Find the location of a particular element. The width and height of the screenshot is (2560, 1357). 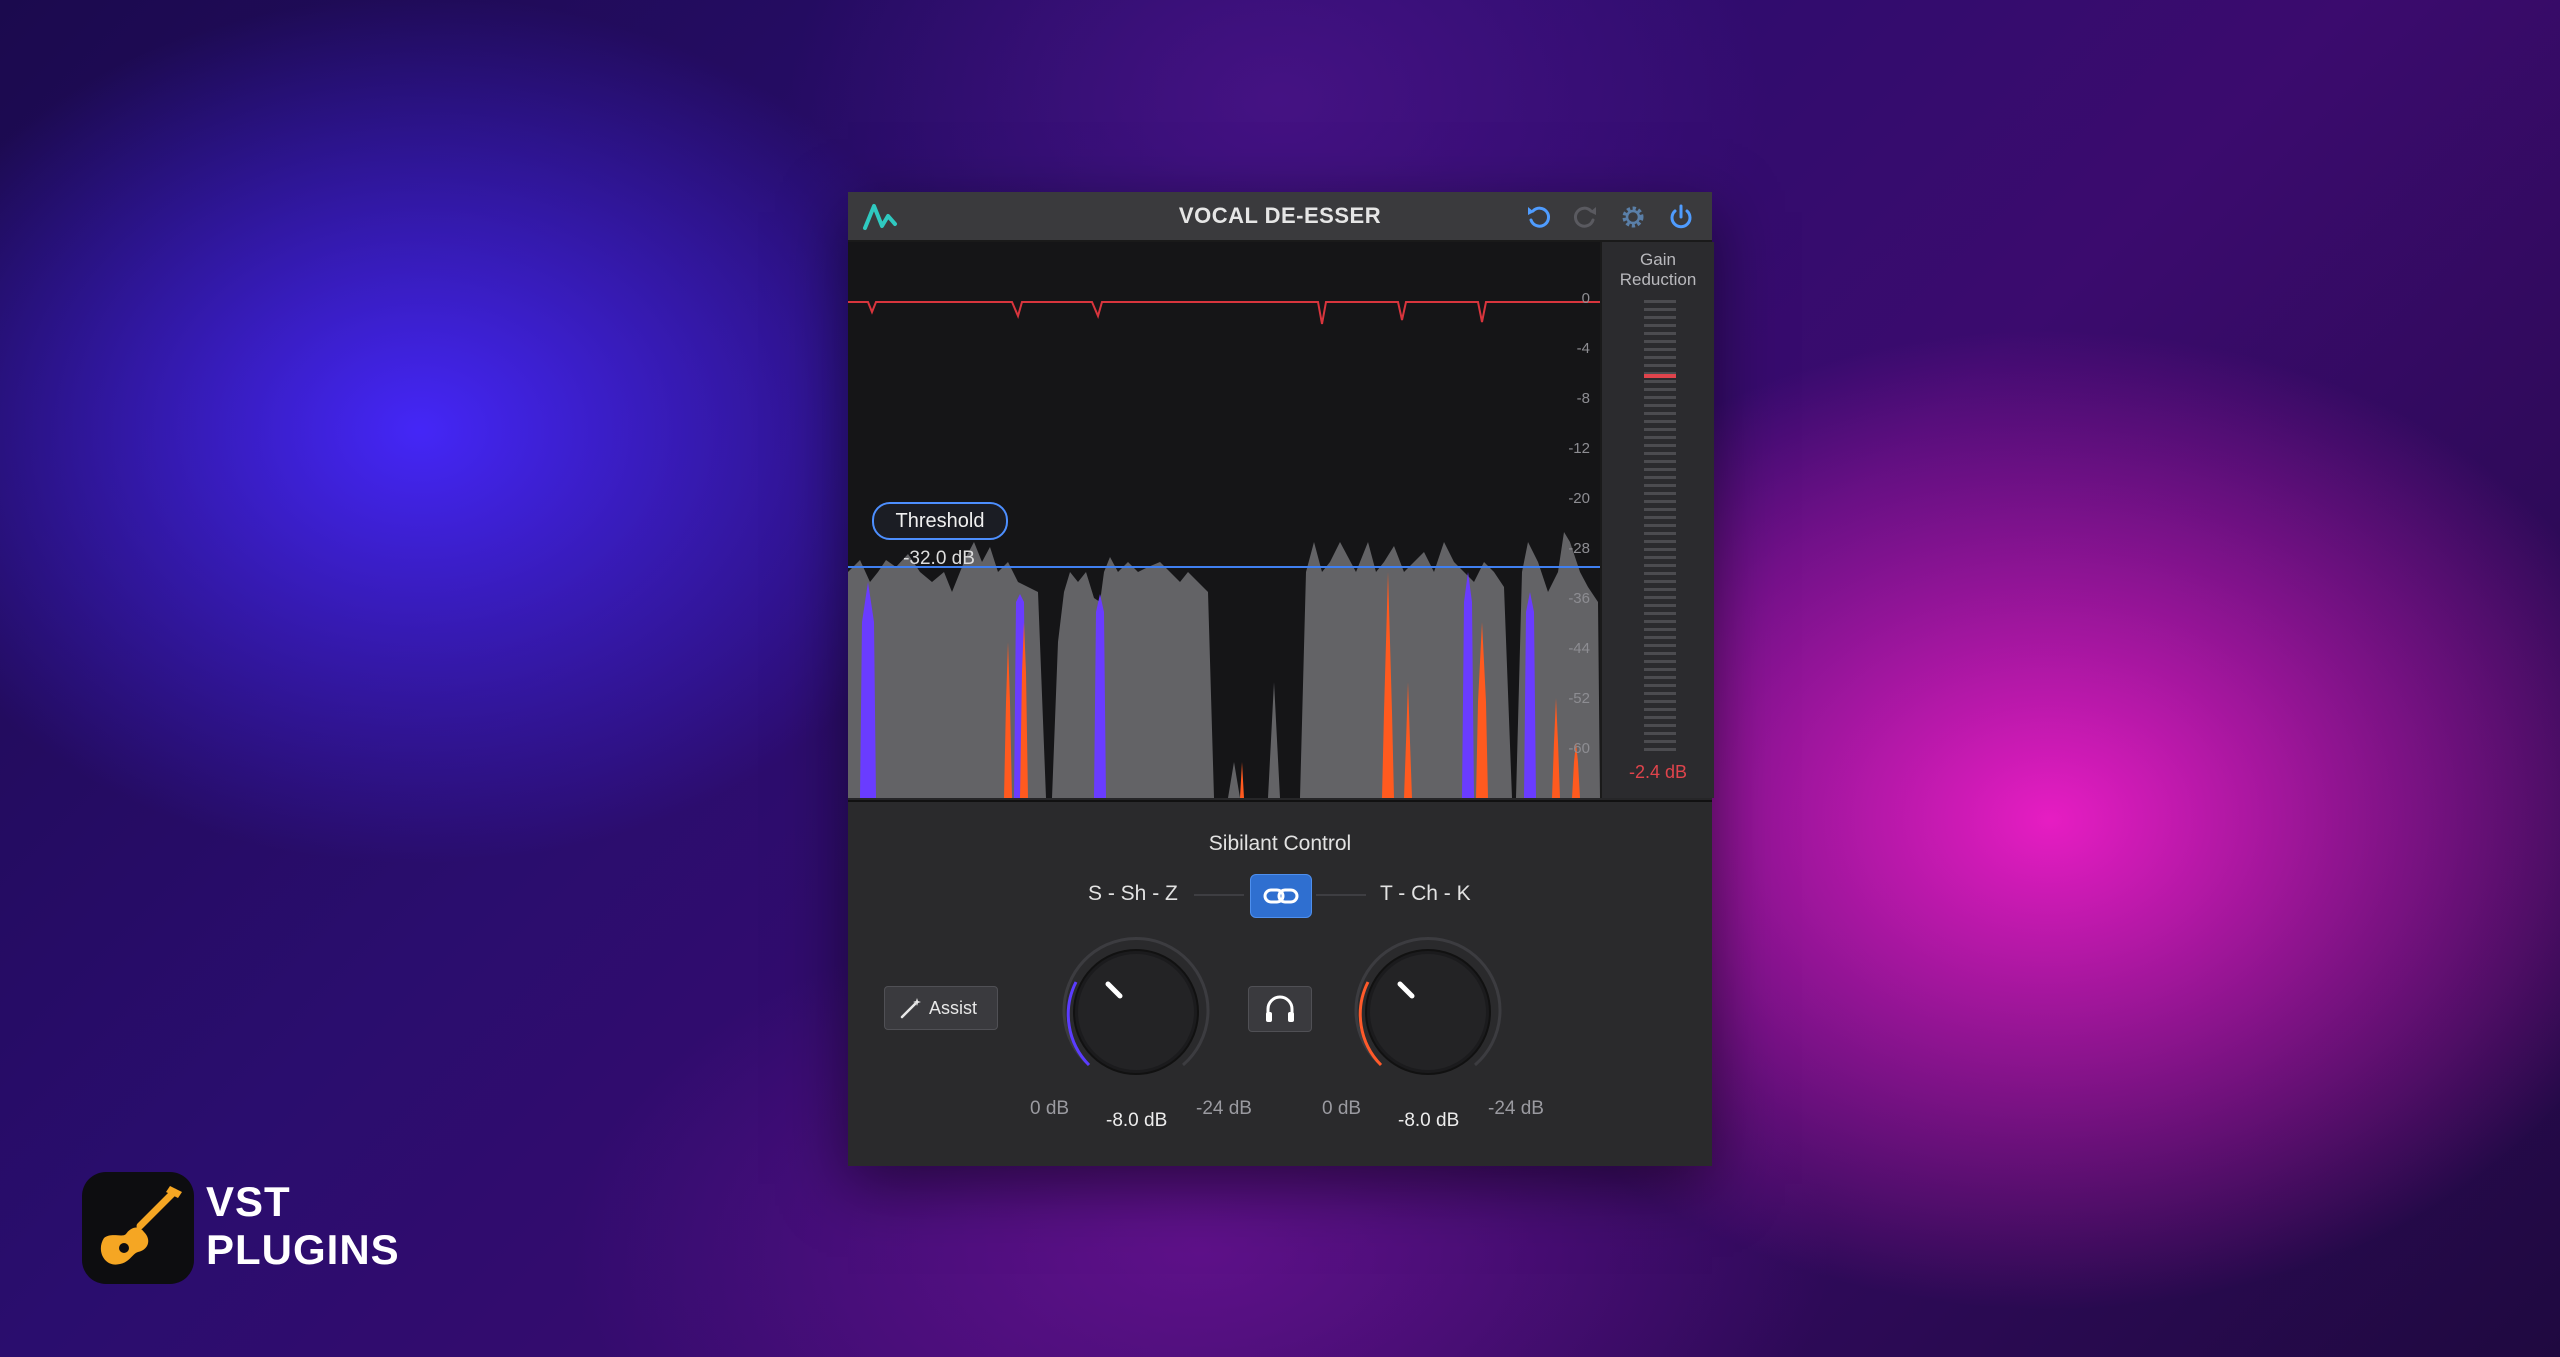

redo-icon is located at coordinates (1585, 217).